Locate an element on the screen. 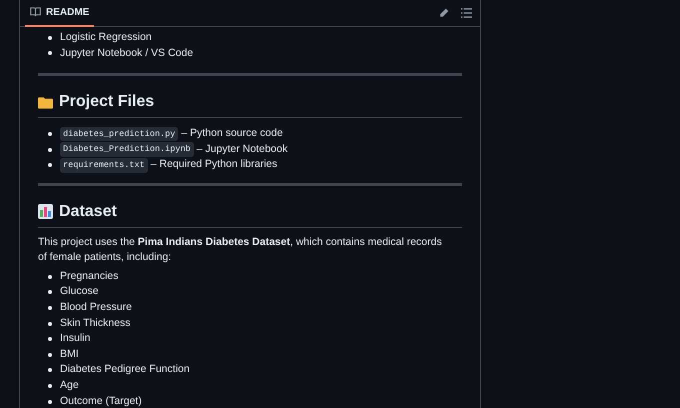 The image size is (680, 408). bar-chart-icon is located at coordinates (45, 212).